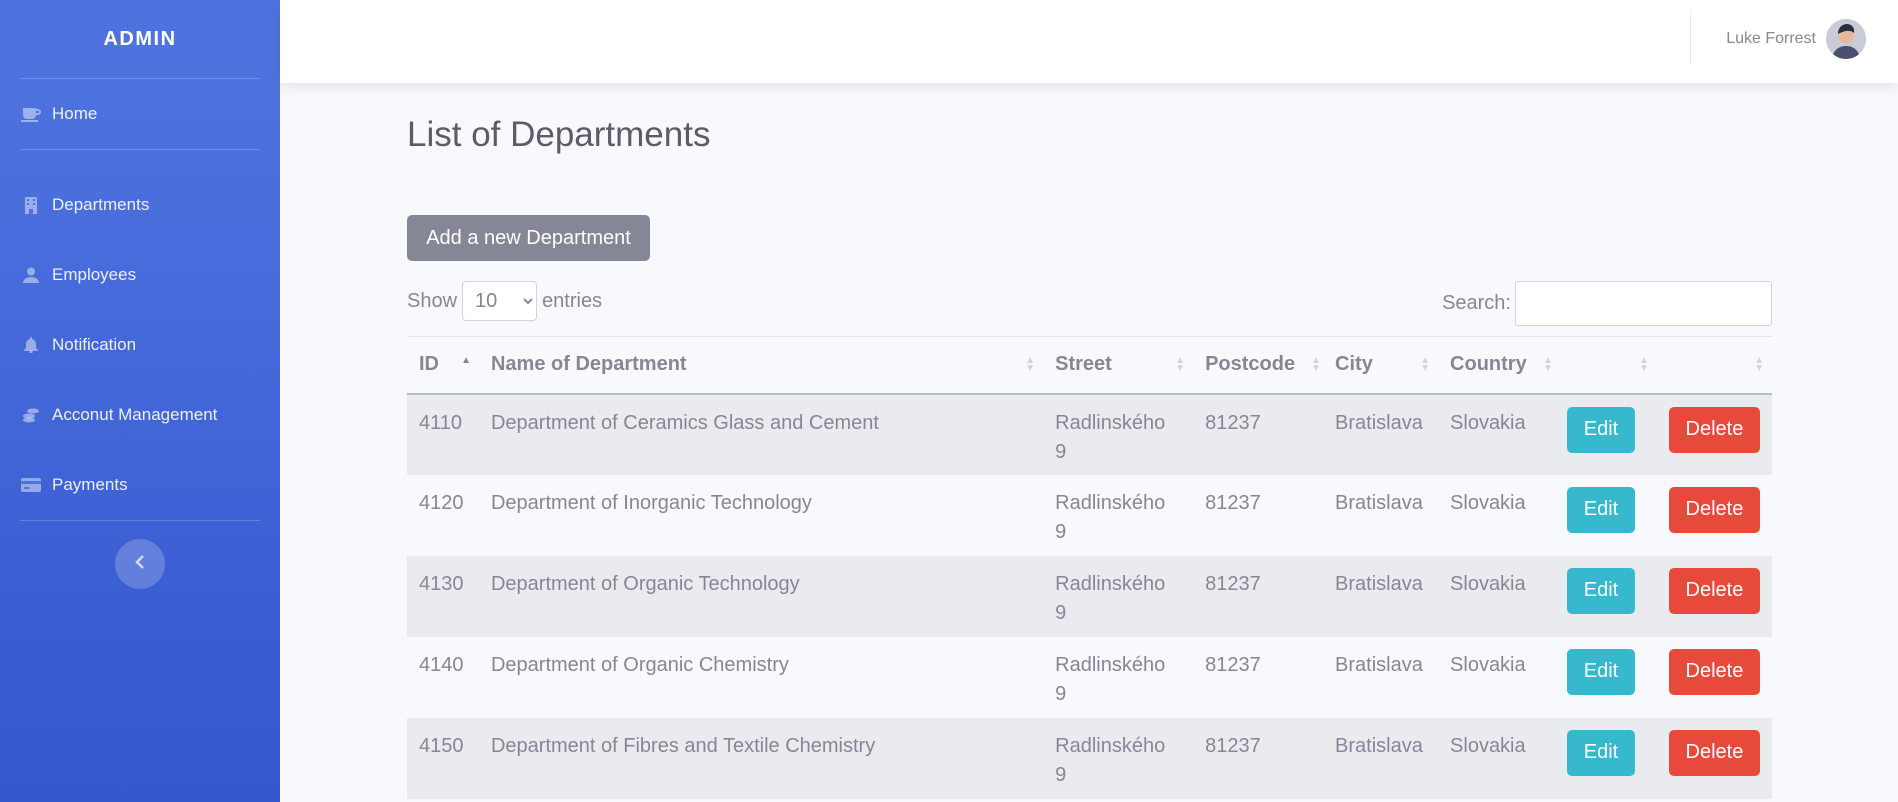 Image resolution: width=1898 pixels, height=802 pixels. I want to click on page-length-select: 10, so click(500, 301).